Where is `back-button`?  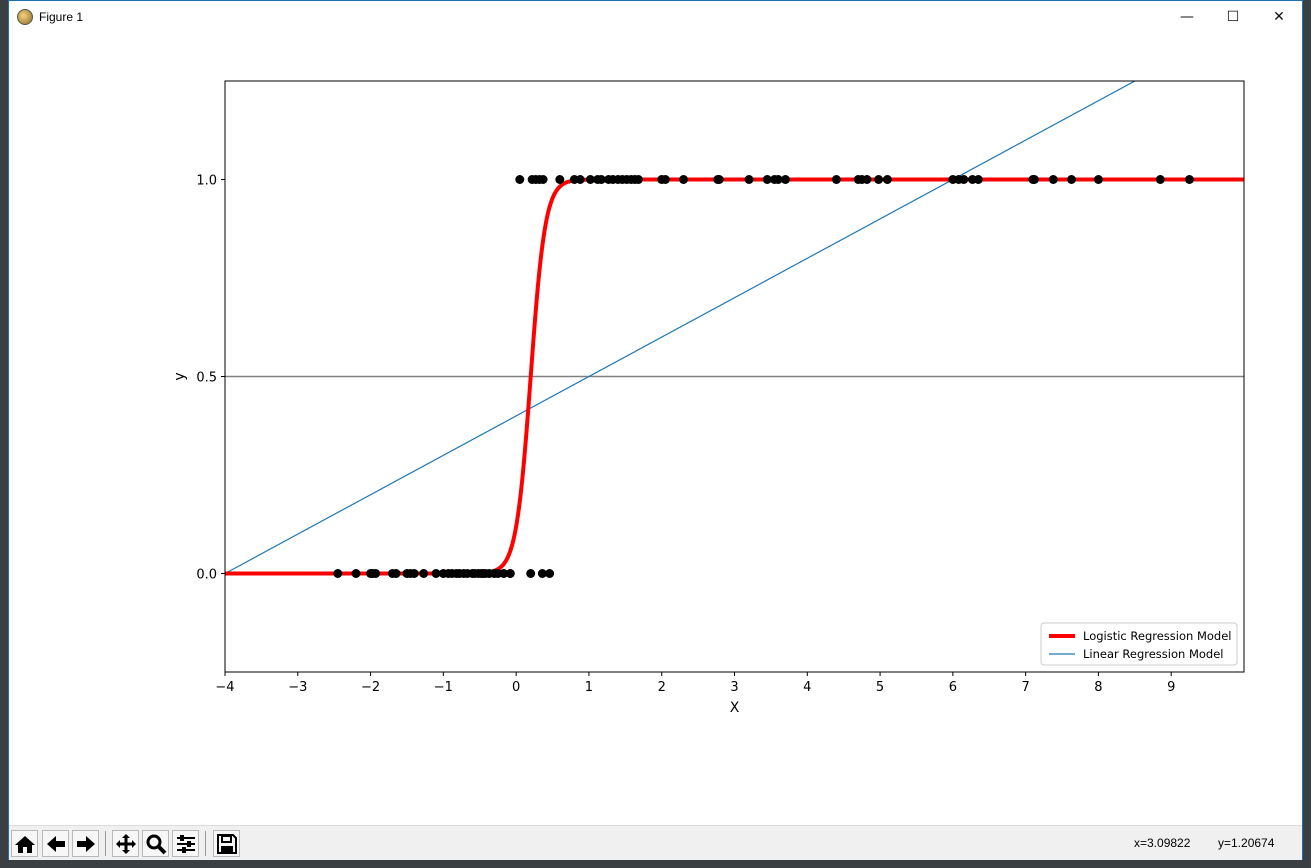
back-button is located at coordinates (55, 843).